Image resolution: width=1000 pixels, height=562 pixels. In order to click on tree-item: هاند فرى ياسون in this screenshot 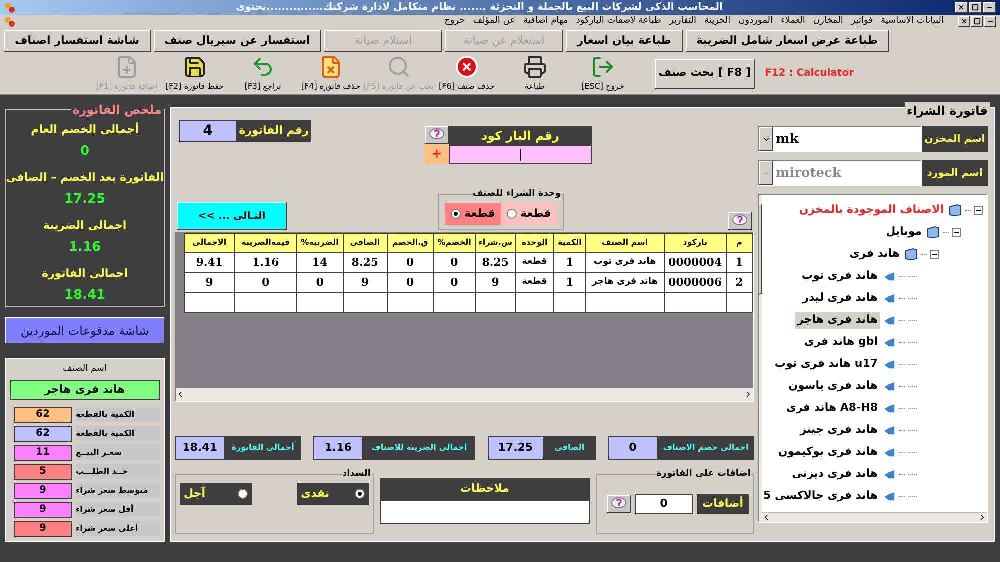, I will do `click(833, 386)`.